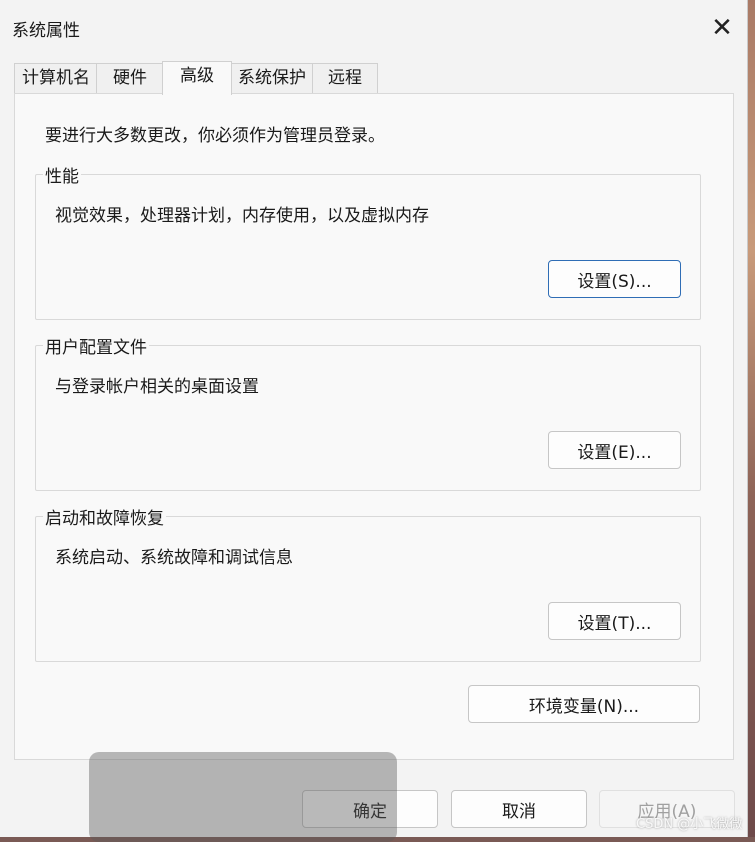 The height and width of the screenshot is (842, 755). I want to click on tab-advanced: 高级, so click(197, 78).